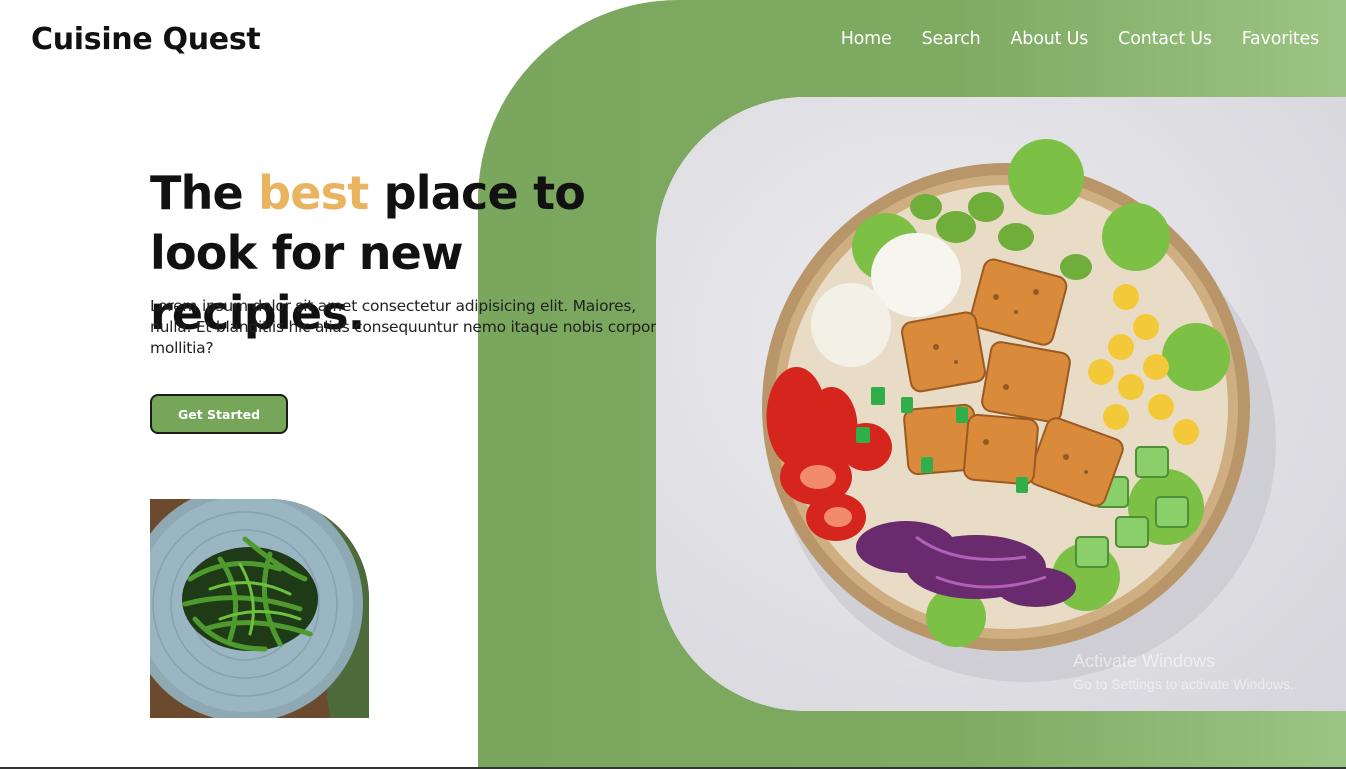  What do you see at coordinates (146, 39) in the screenshot?
I see `brand-logo: Cuisine Quest` at bounding box center [146, 39].